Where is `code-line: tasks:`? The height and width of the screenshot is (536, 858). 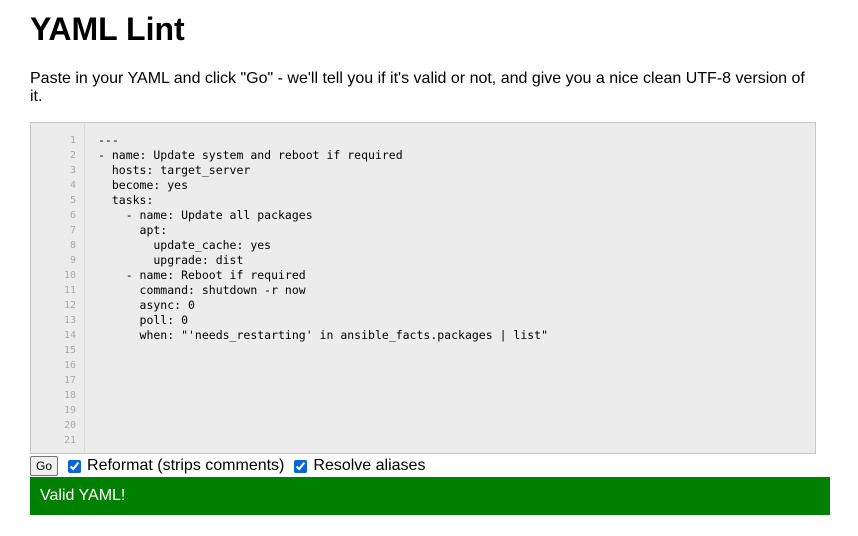
code-line: tasks: is located at coordinates (452, 200).